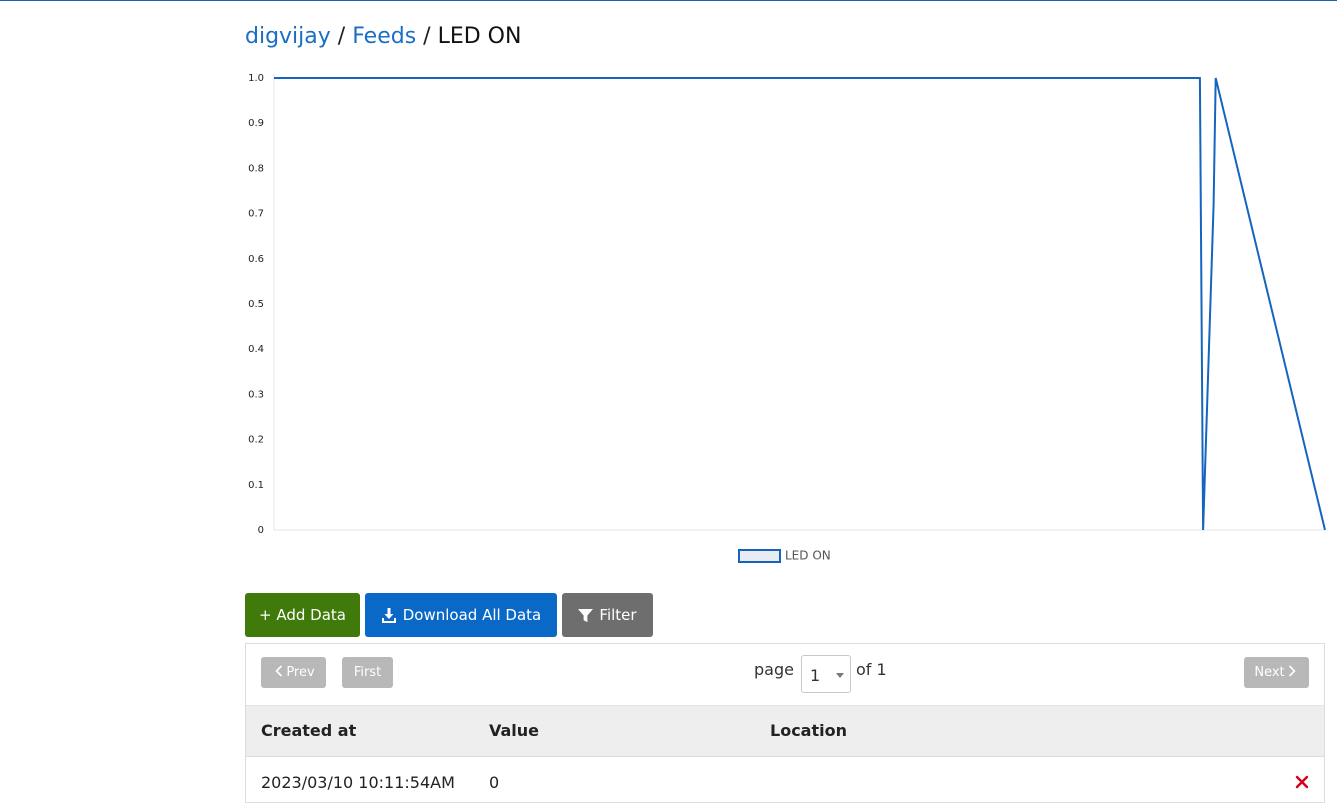  What do you see at coordinates (256, 349) in the screenshot?
I see `y-tick-label: 0.4` at bounding box center [256, 349].